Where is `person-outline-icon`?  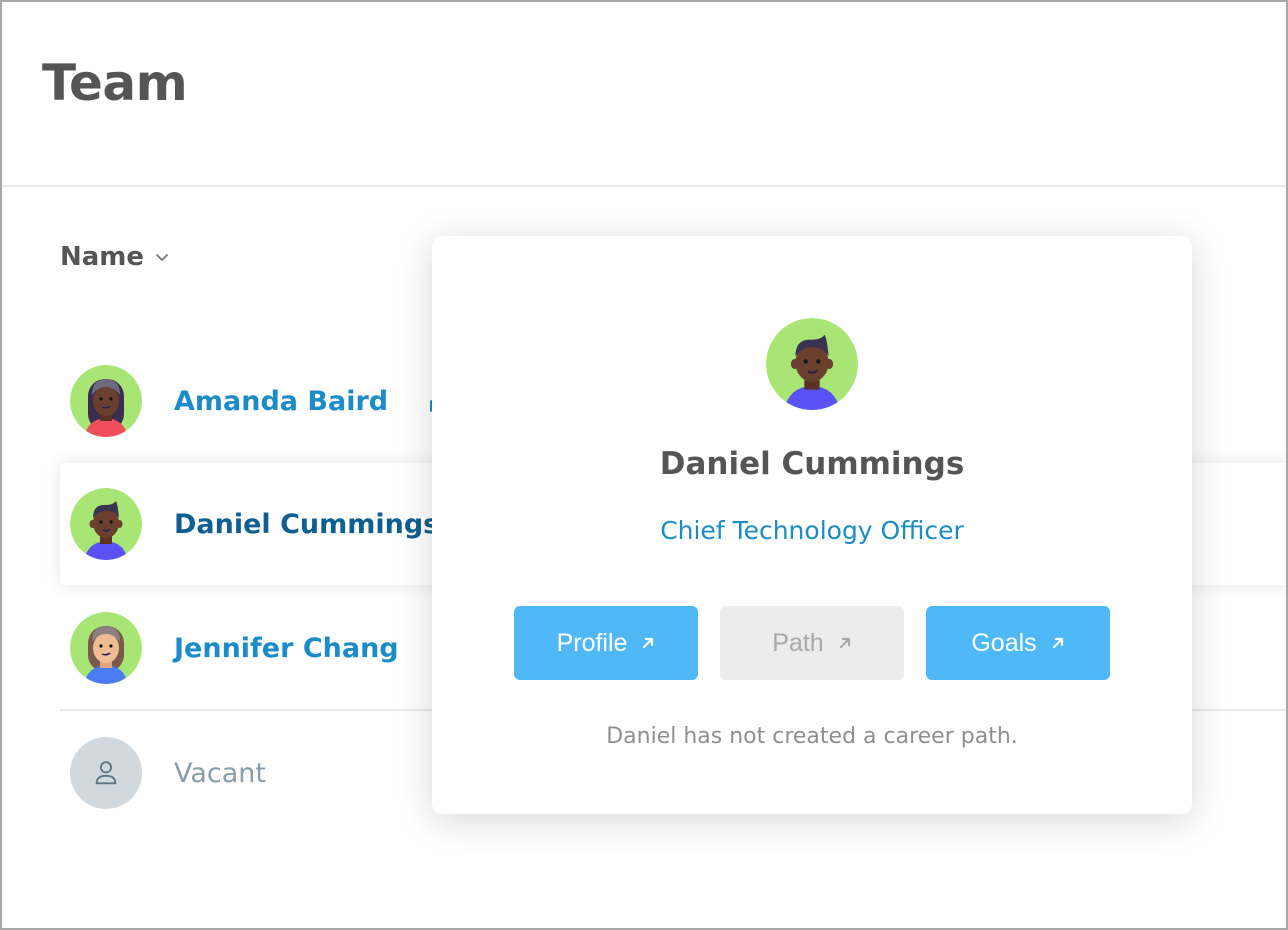 person-outline-icon is located at coordinates (106, 773).